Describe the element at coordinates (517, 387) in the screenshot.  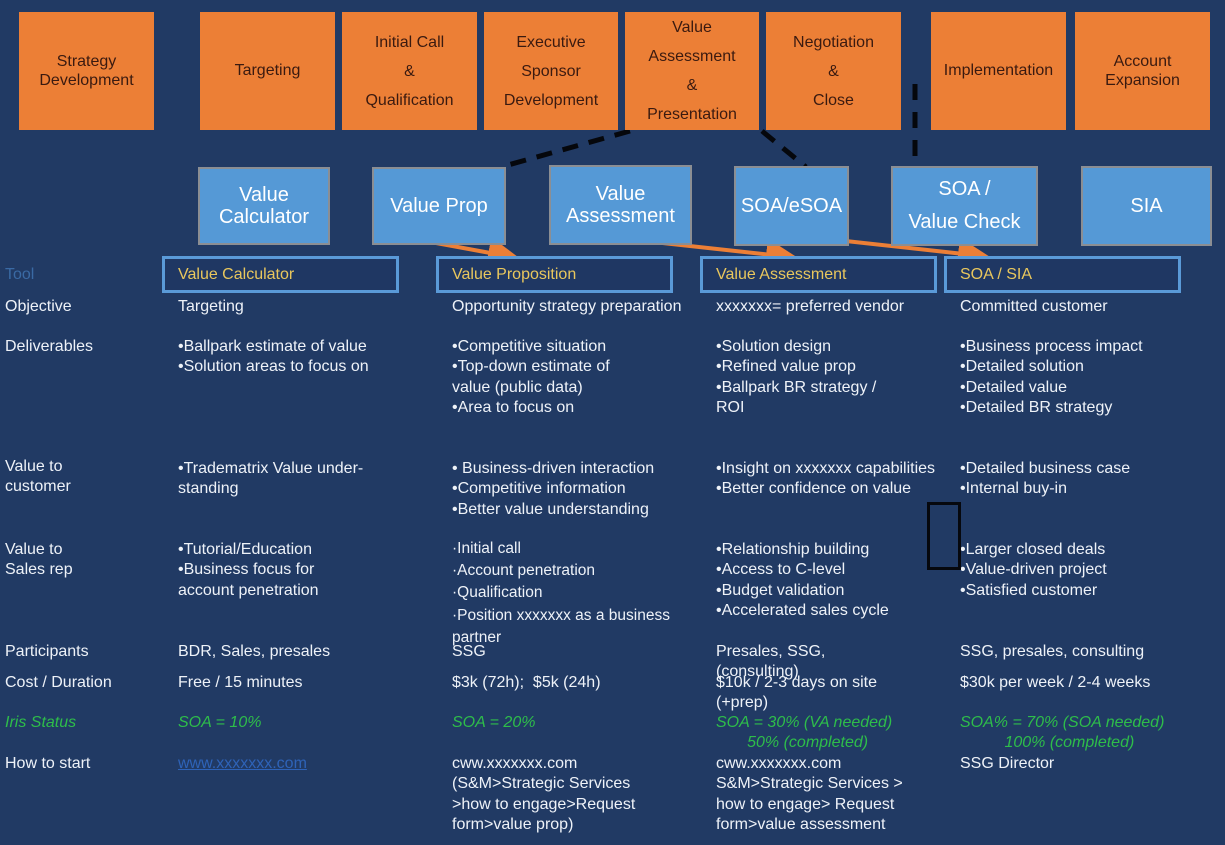
I see `cell-line: value (public data)` at that location.